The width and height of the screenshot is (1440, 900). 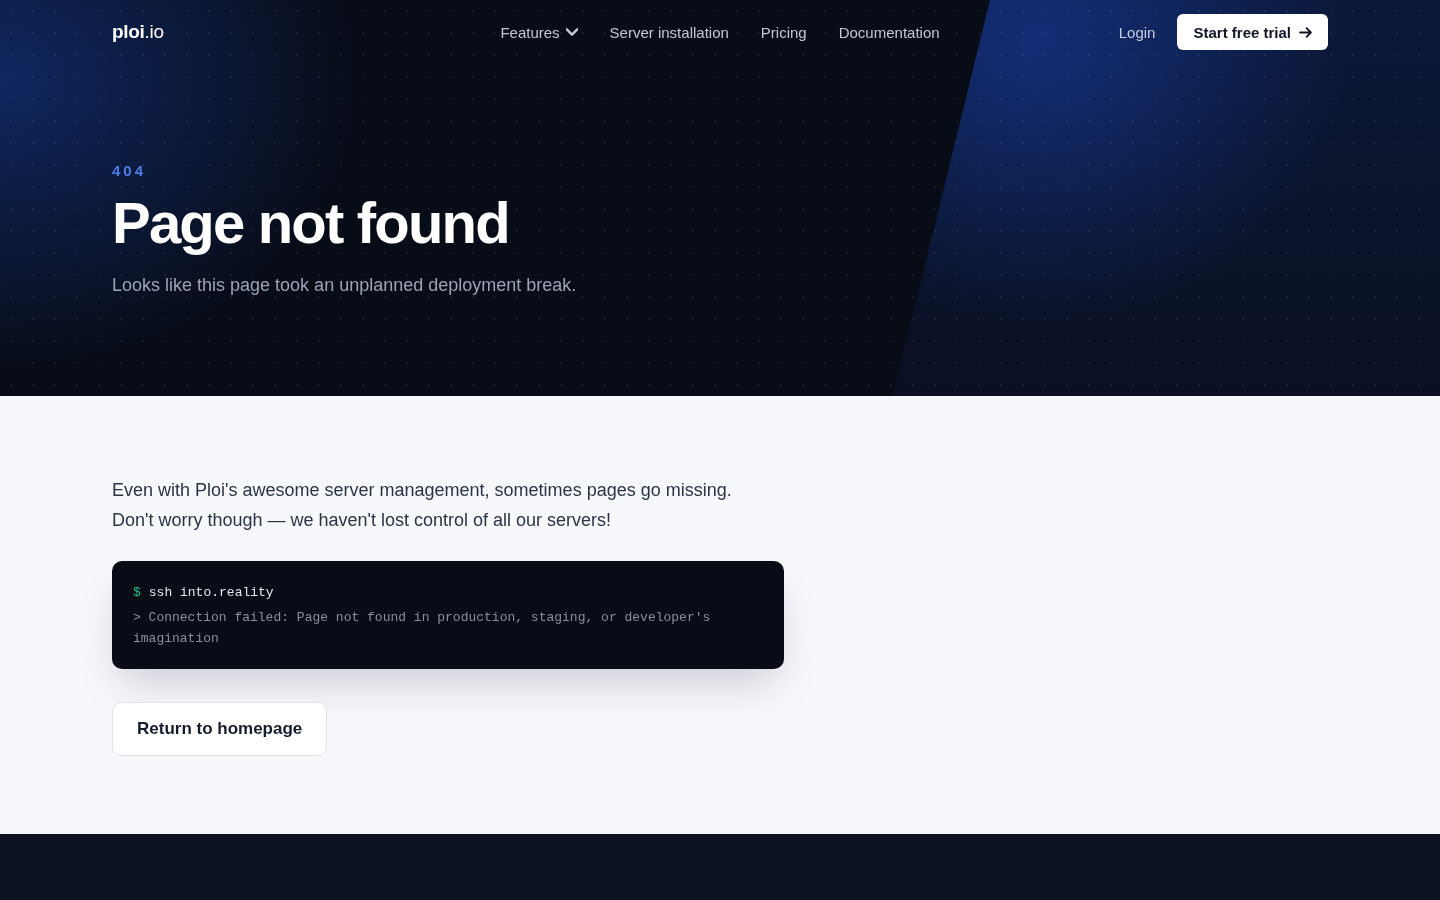 What do you see at coordinates (137, 593) in the screenshot?
I see `terminal-prompt: $` at bounding box center [137, 593].